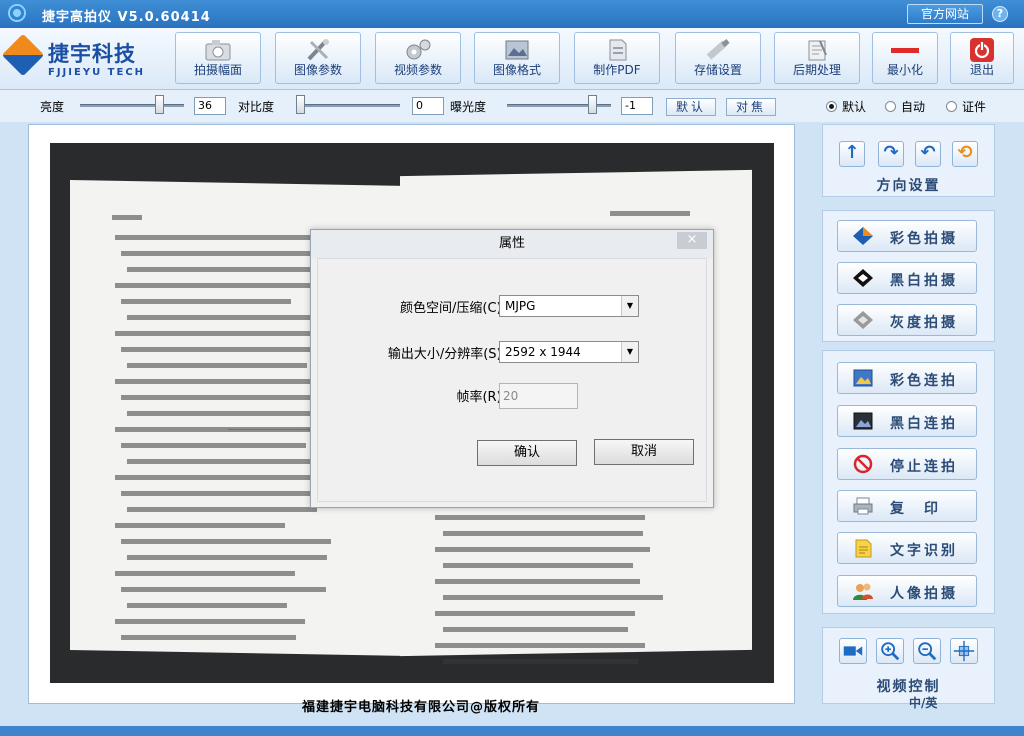 The image size is (1024, 736). Describe the element at coordinates (924, 467) in the screenshot. I see `stop-burst-label: 停止连拍` at that location.